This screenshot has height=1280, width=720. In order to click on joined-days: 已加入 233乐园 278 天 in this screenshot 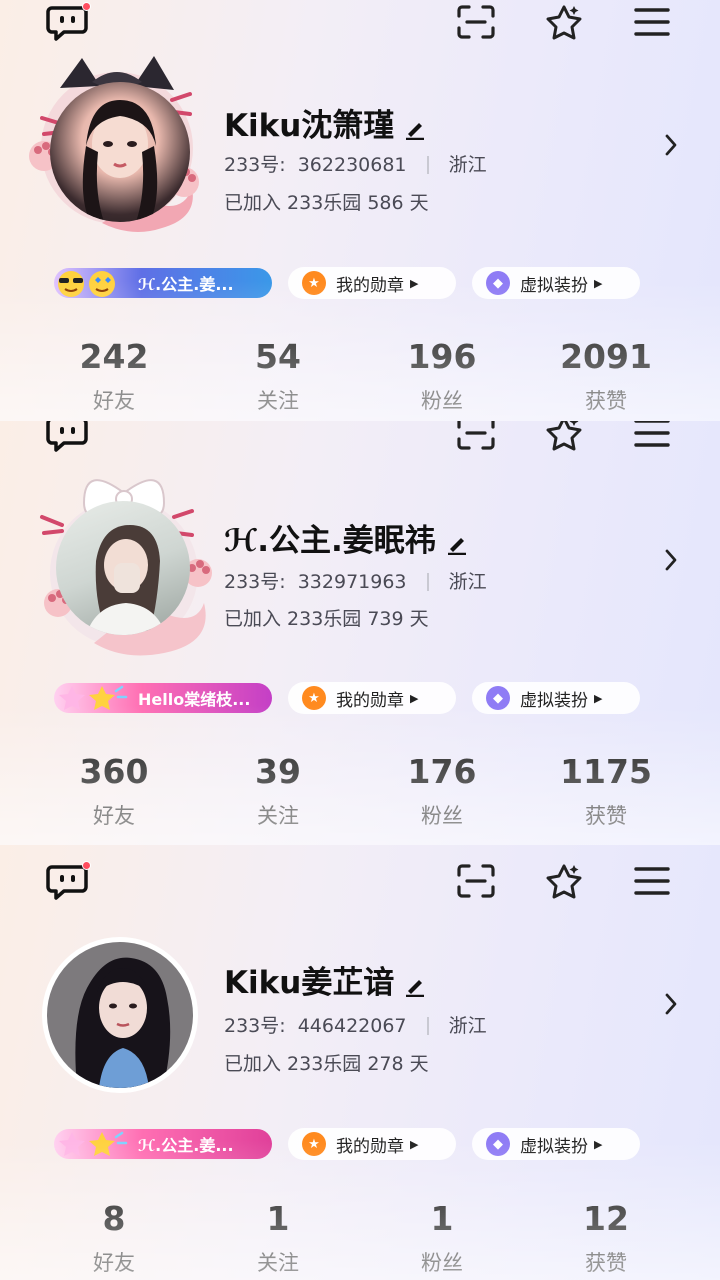, I will do `click(326, 1064)`.